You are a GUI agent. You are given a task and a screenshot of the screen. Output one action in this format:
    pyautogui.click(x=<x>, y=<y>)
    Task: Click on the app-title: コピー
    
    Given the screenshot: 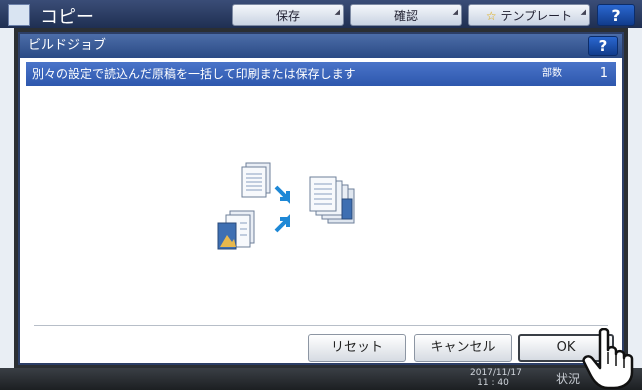 What is the action you would take?
    pyautogui.click(x=67, y=17)
    